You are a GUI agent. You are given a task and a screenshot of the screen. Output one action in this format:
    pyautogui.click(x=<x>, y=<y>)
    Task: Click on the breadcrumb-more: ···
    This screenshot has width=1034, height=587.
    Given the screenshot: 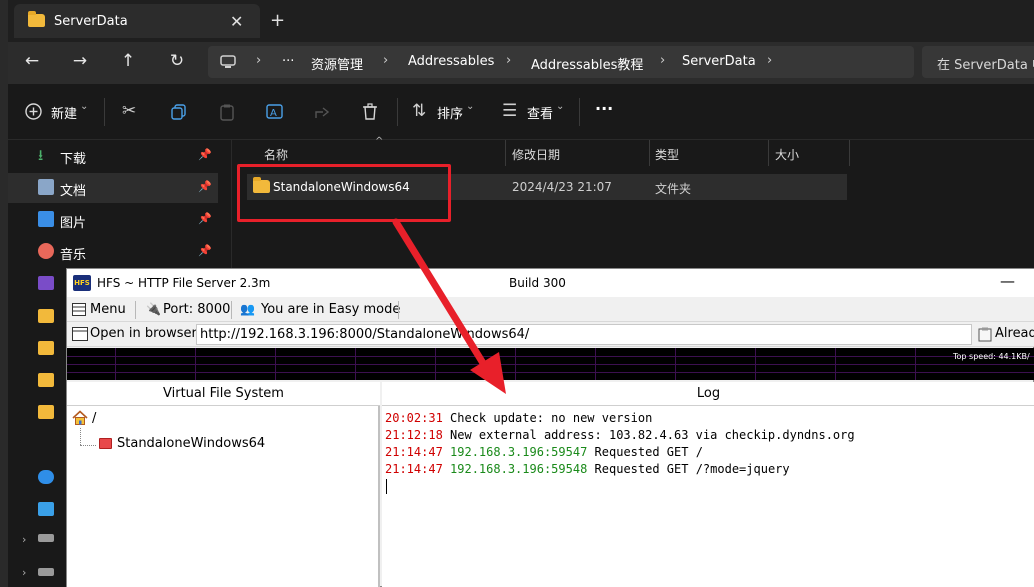 What is the action you would take?
    pyautogui.click(x=288, y=61)
    